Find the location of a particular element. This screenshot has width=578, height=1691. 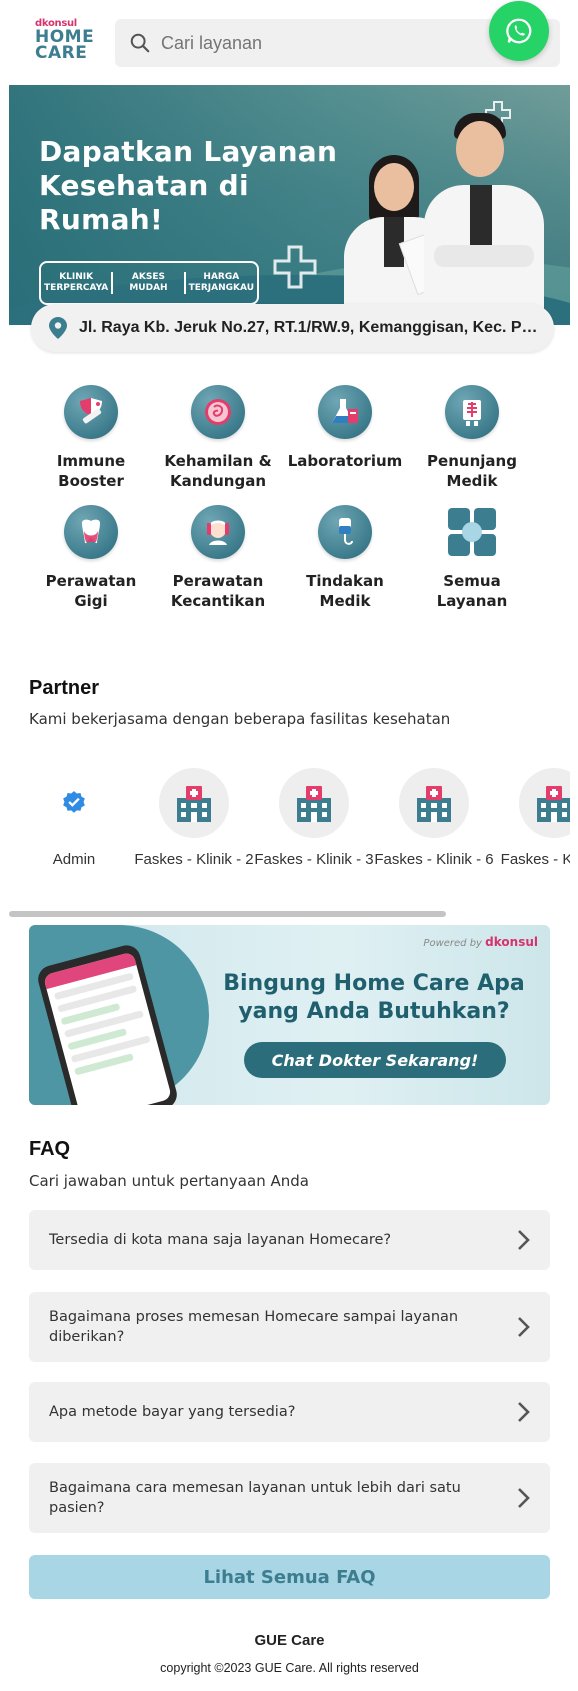

partner-title: Partner is located at coordinates (64, 688).